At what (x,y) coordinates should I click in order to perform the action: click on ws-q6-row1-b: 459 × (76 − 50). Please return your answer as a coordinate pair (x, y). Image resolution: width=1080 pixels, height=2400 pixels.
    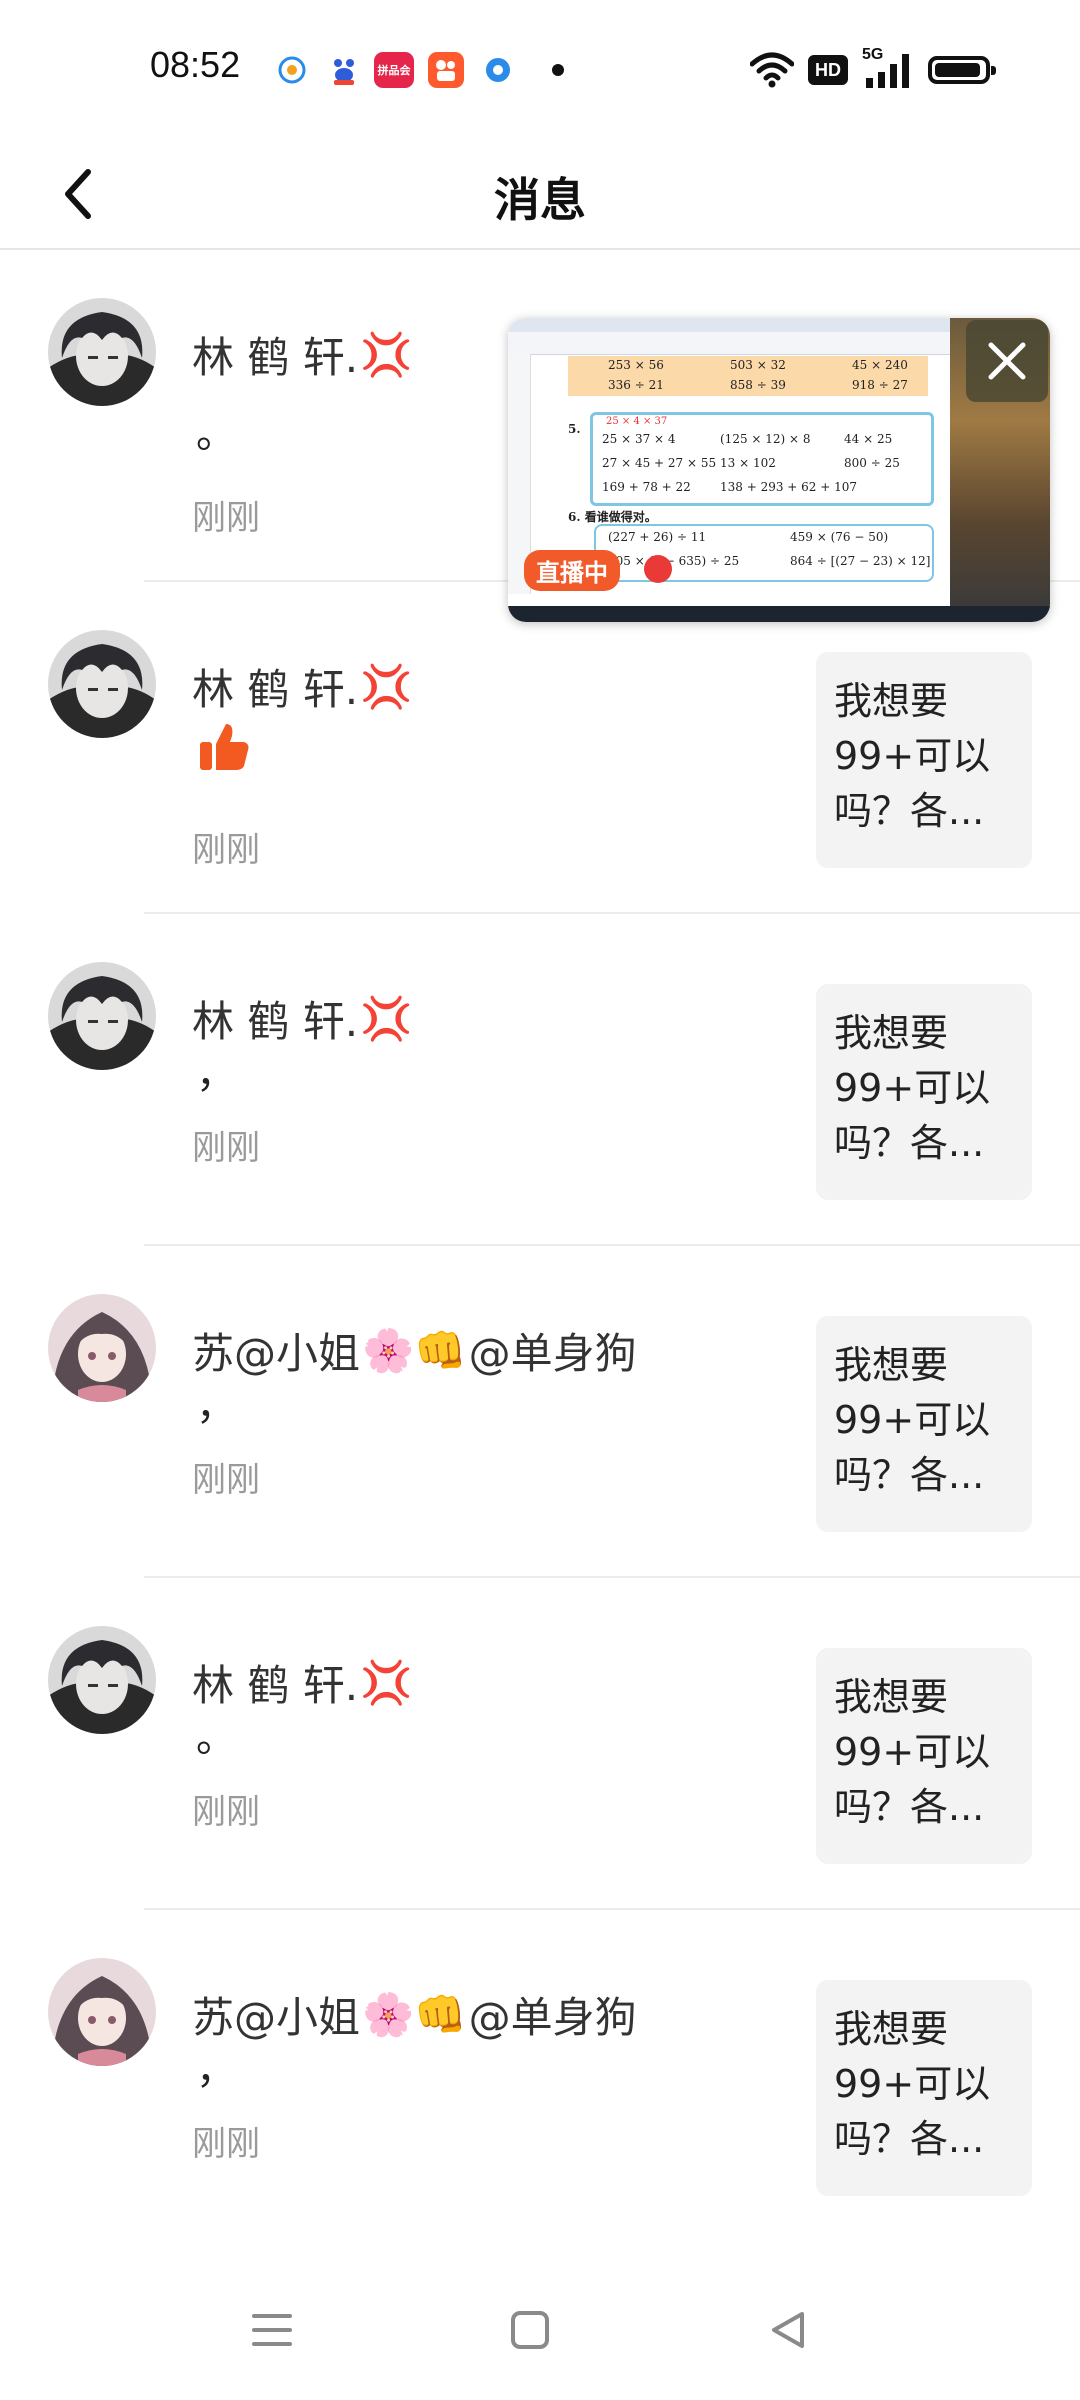
    Looking at the image, I should click on (839, 537).